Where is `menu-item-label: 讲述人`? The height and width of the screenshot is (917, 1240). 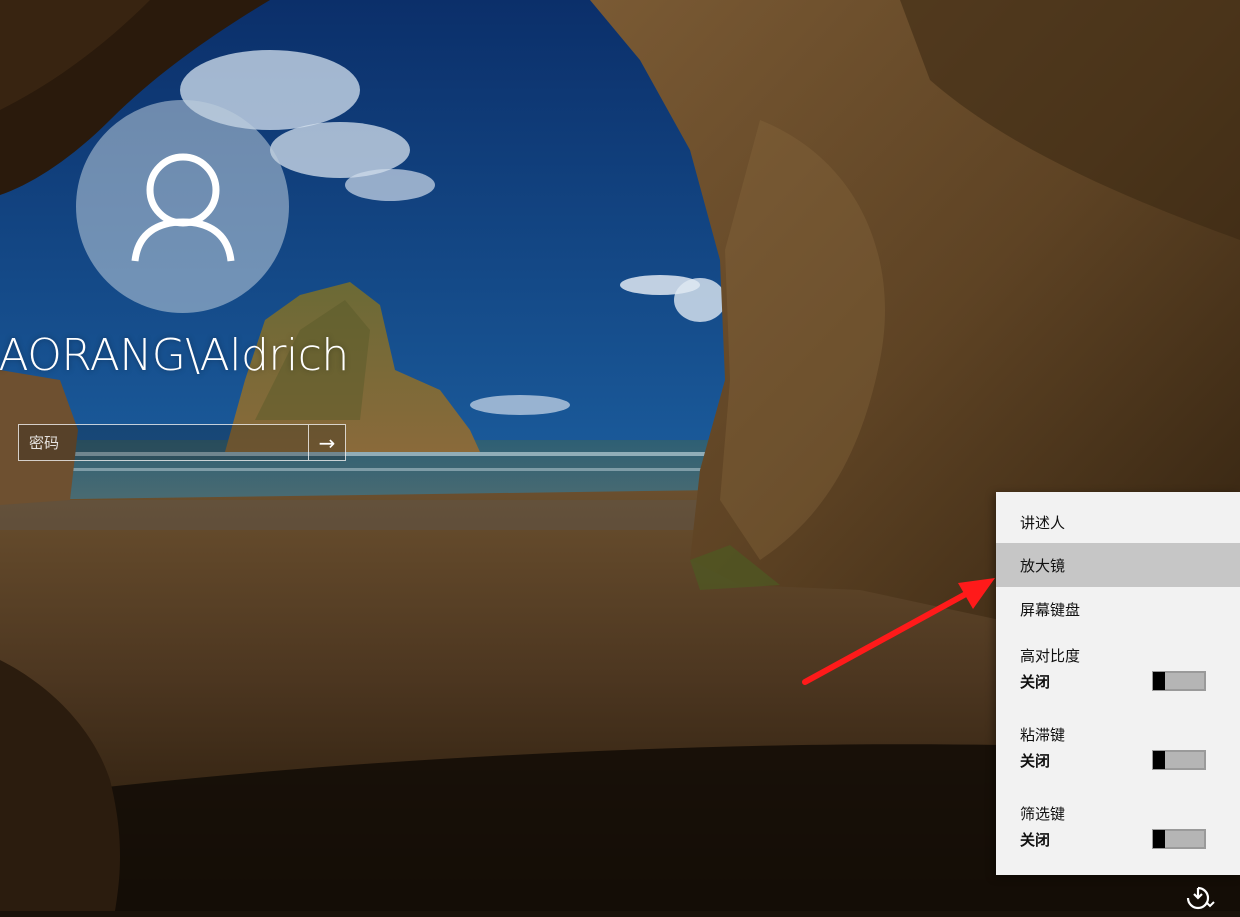 menu-item-label: 讲述人 is located at coordinates (1043, 522).